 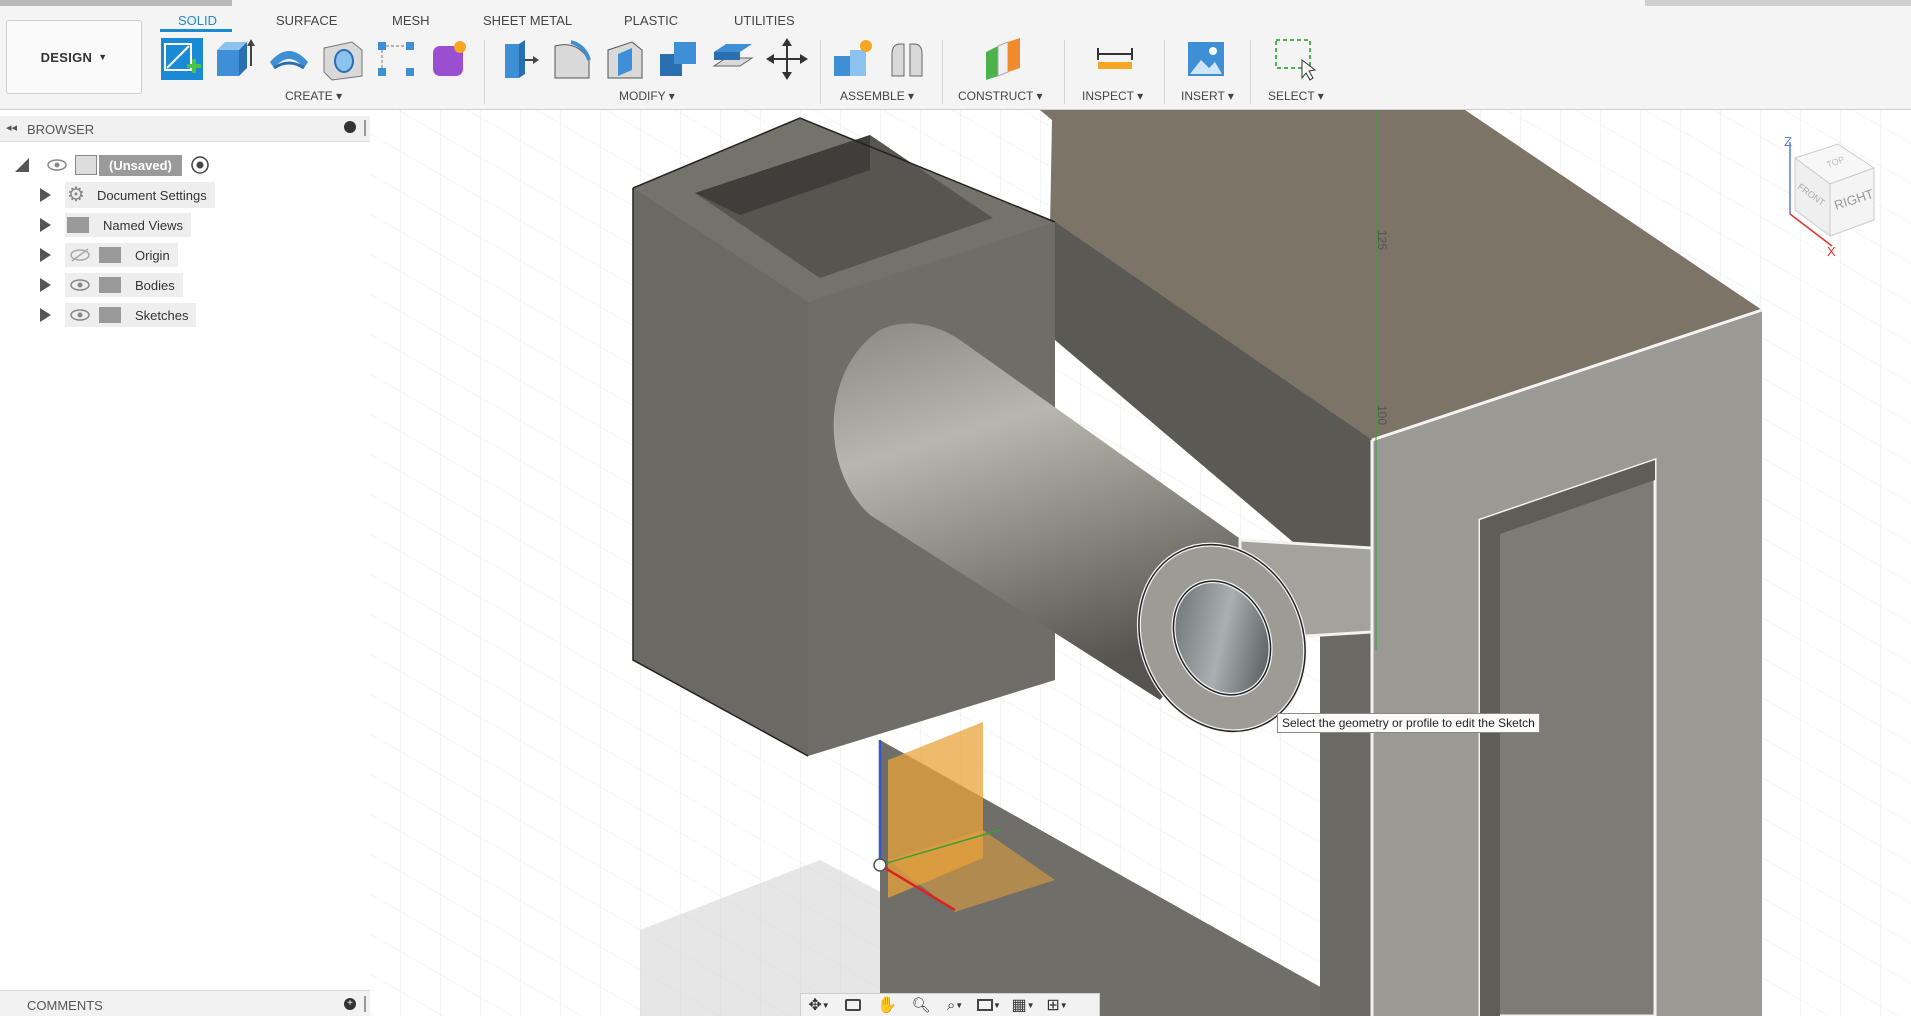 I want to click on plus-circle-icon: +, so click(x=350, y=1004).